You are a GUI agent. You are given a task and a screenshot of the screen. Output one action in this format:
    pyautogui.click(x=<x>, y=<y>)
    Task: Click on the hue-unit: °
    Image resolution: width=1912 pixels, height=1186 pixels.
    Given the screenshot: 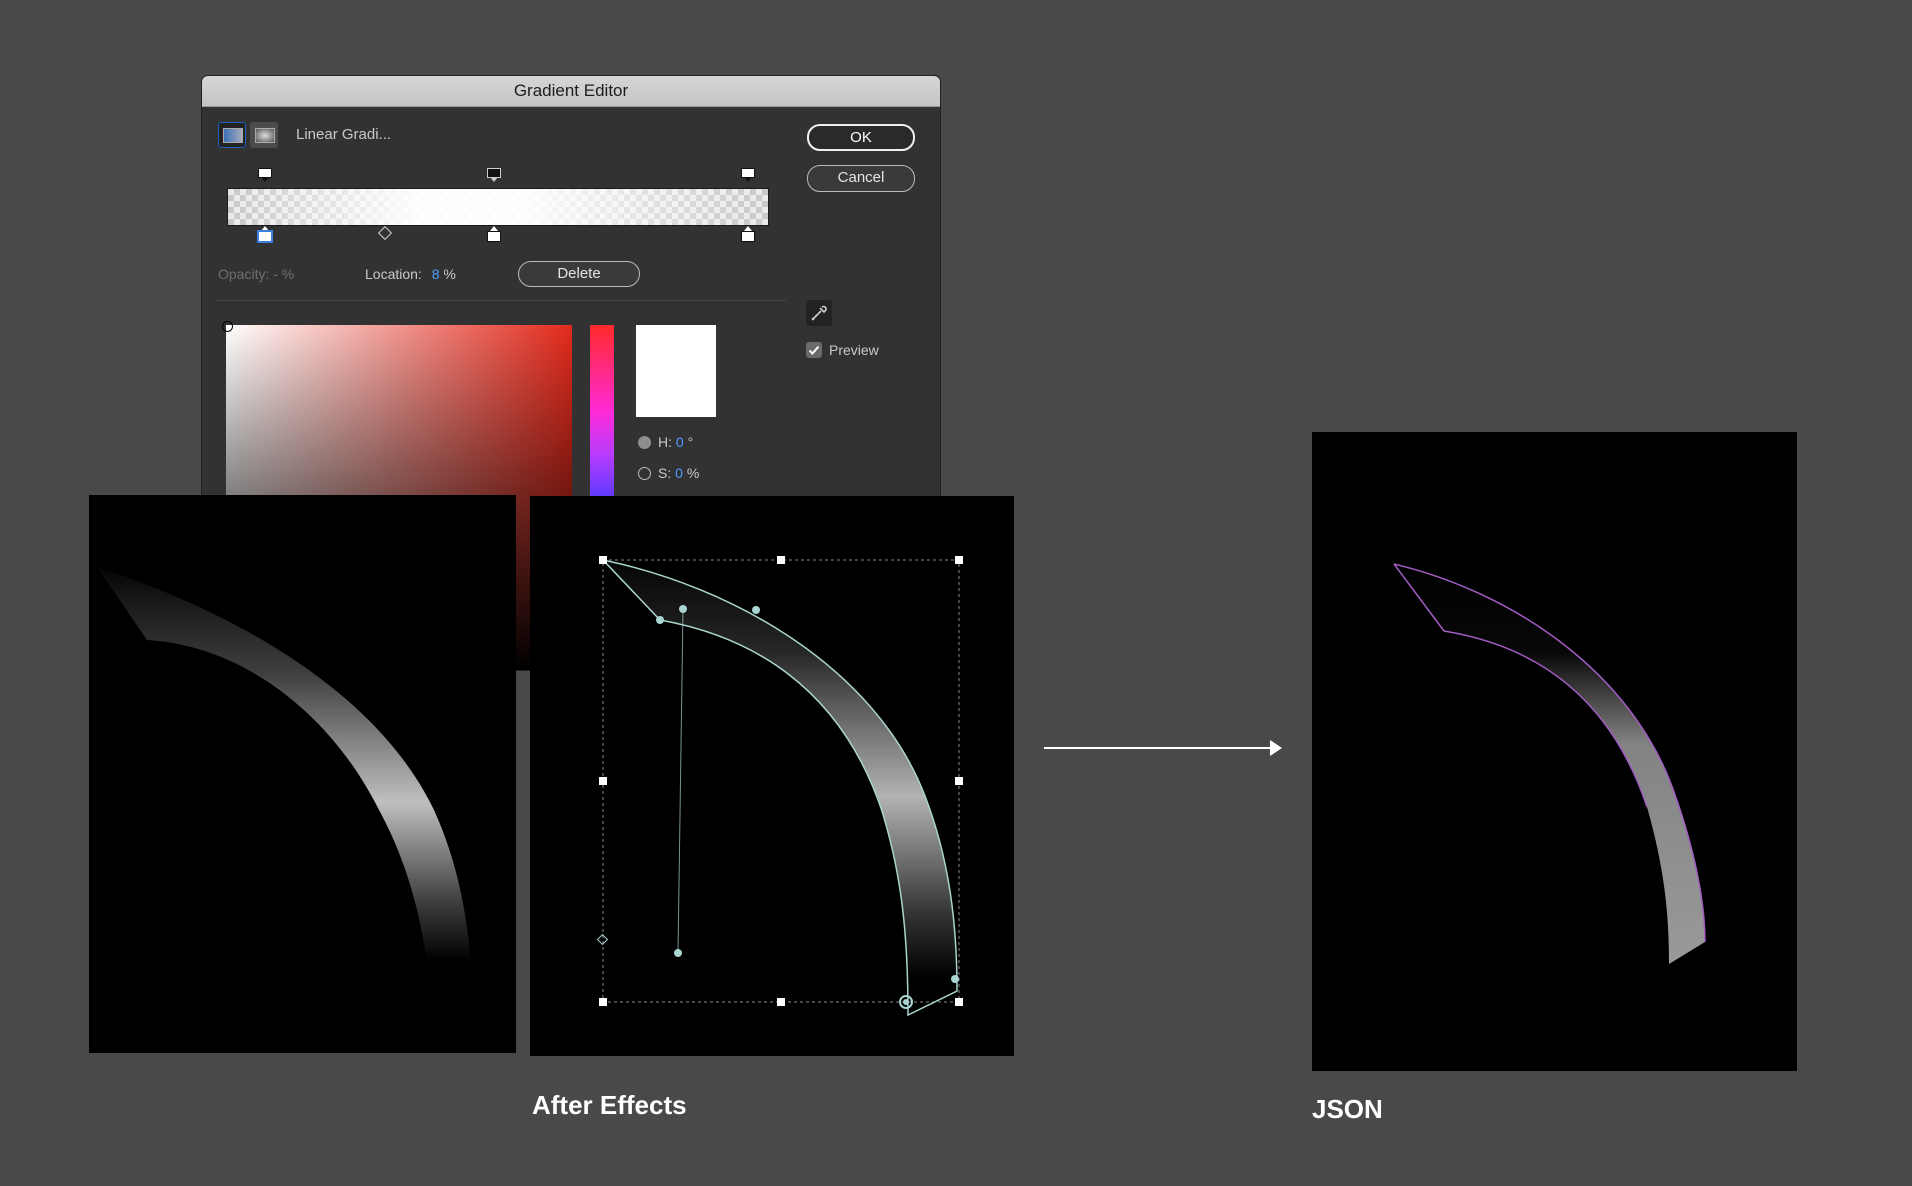 What is the action you would take?
    pyautogui.click(x=690, y=442)
    